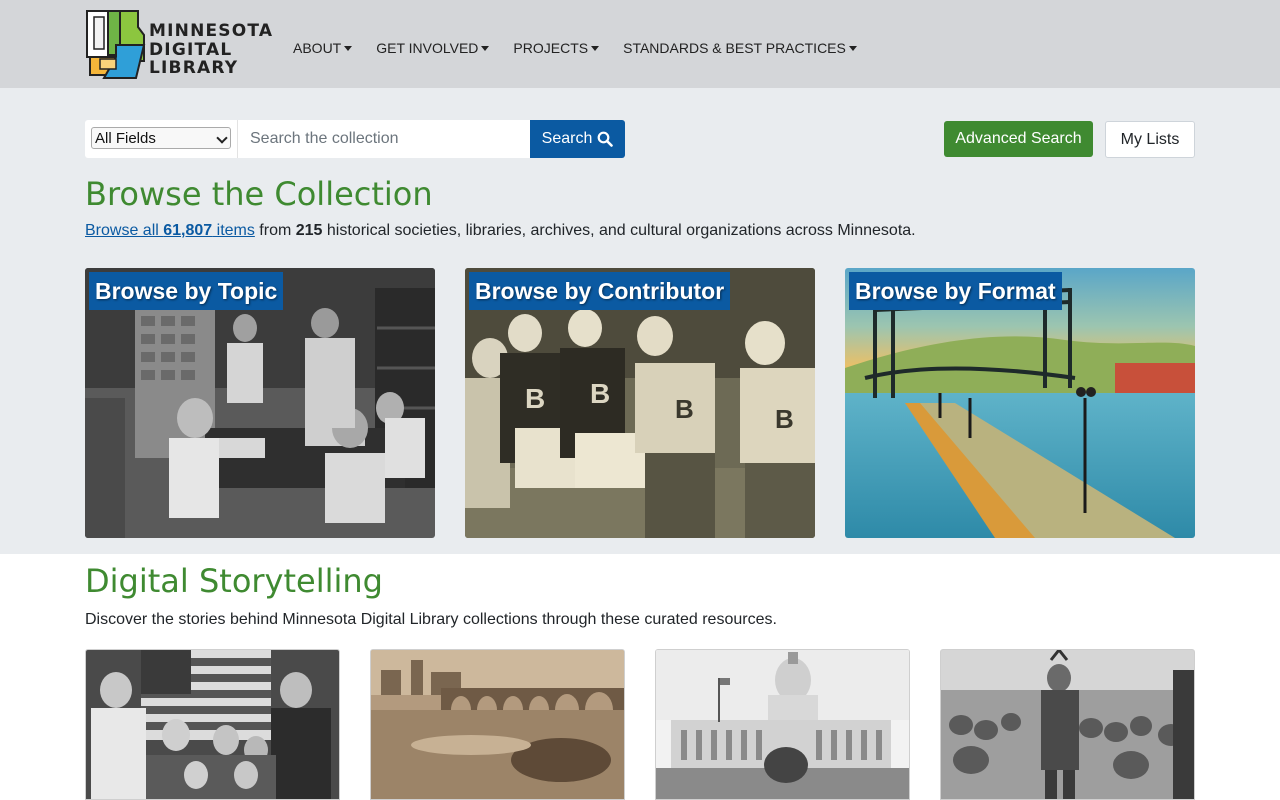  What do you see at coordinates (1018, 139) in the screenshot?
I see `advanced-search-button: Advanced Search` at bounding box center [1018, 139].